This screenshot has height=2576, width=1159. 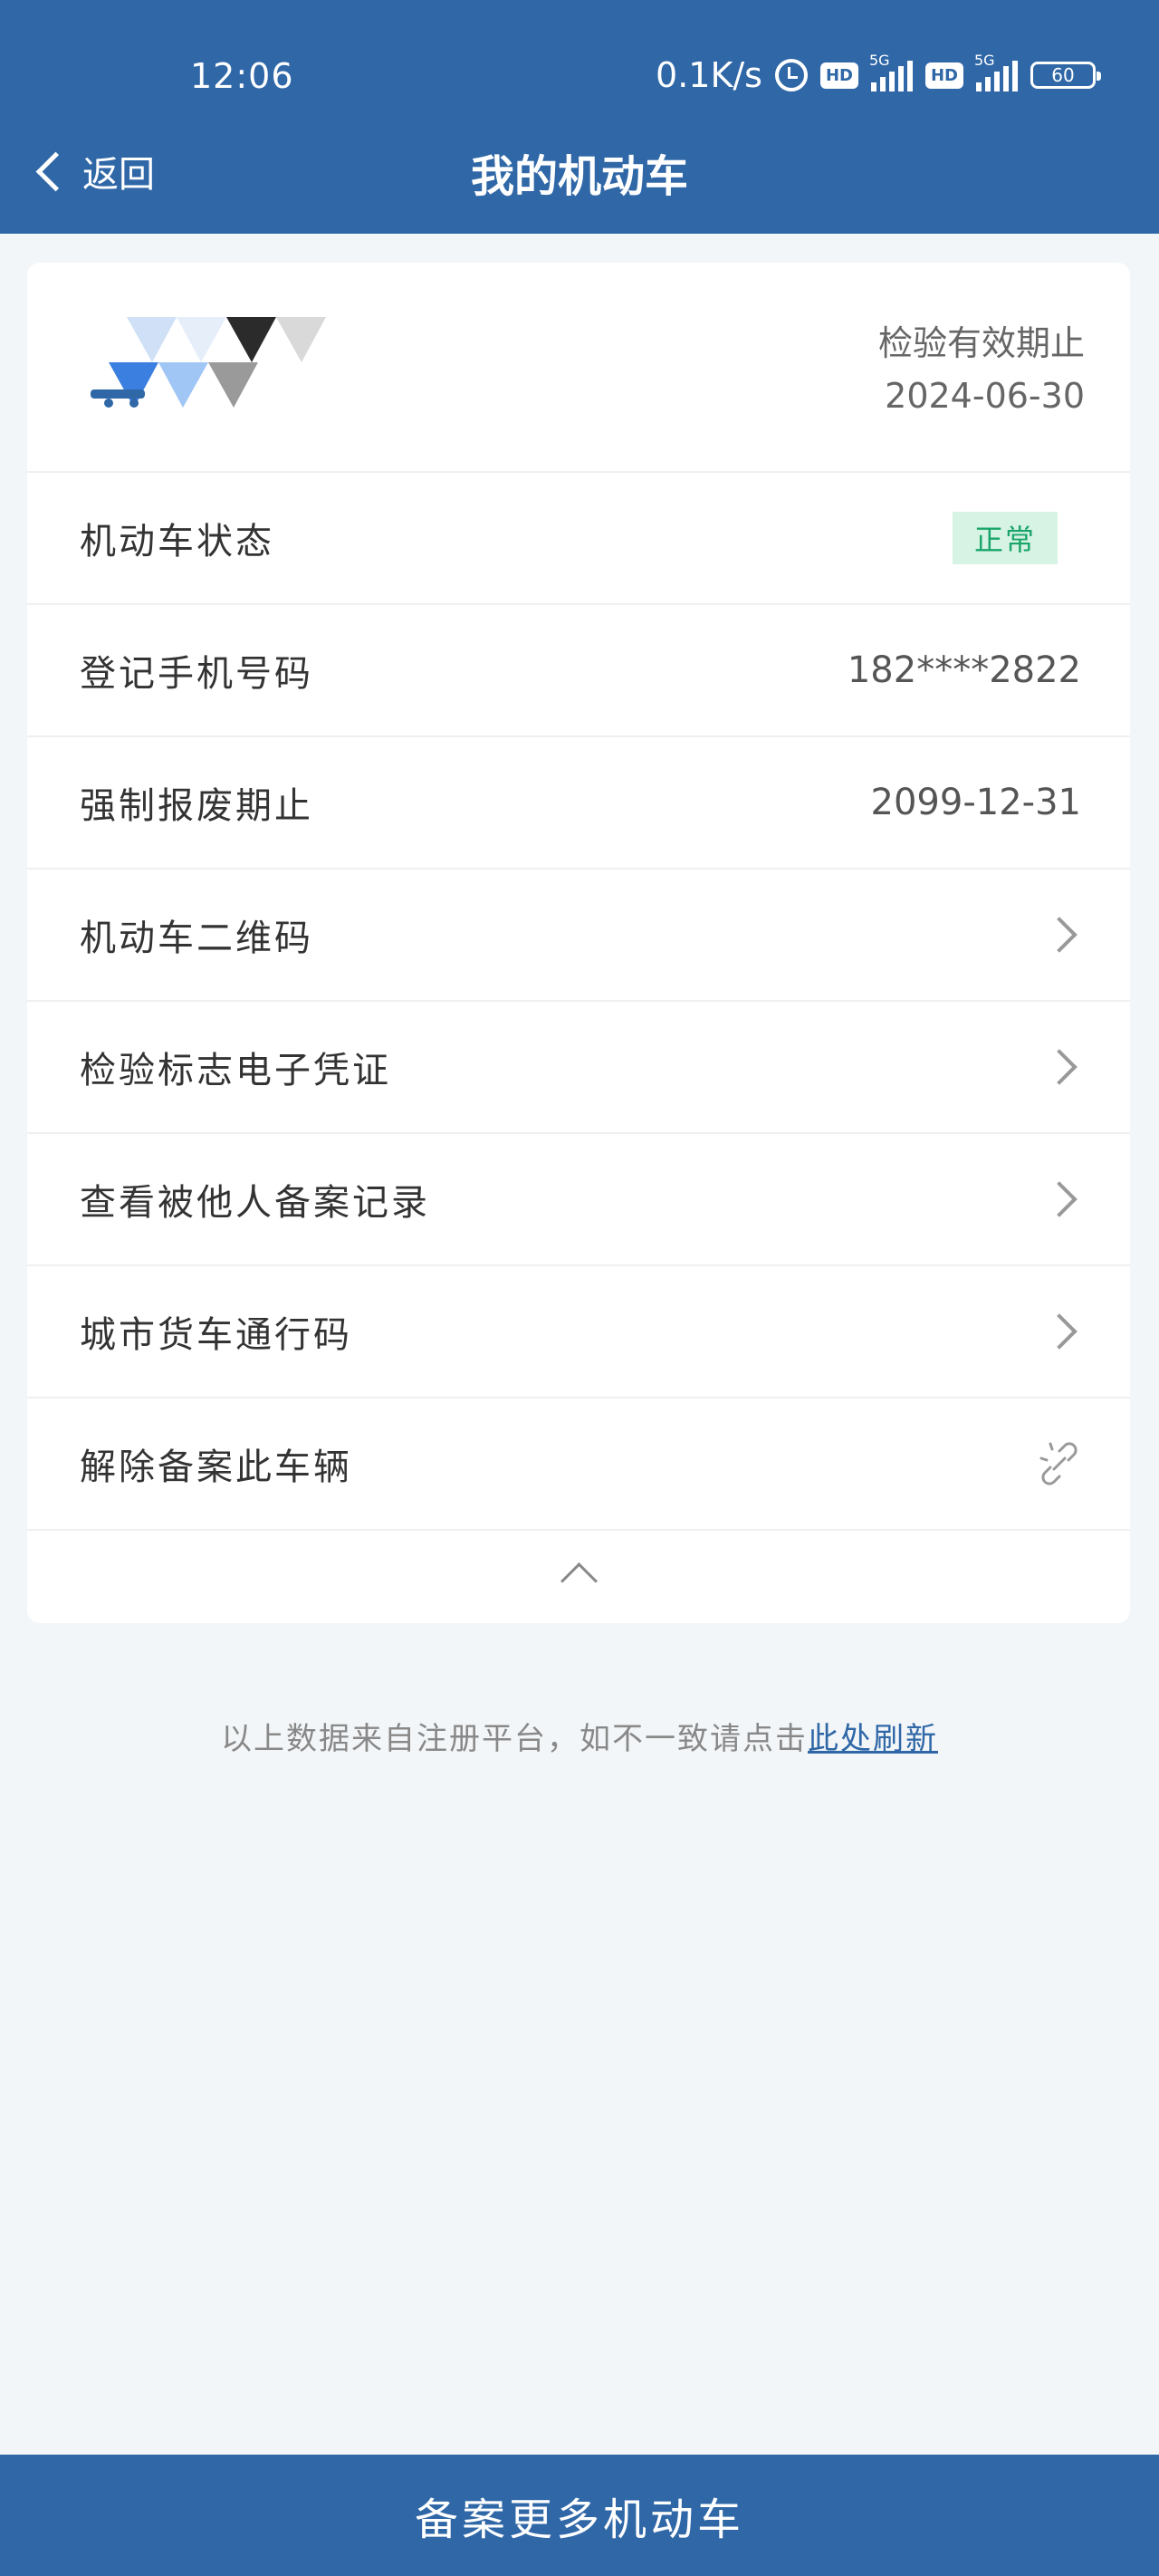 What do you see at coordinates (578, 1068) in the screenshot?
I see `row-e-certificate: 检验标志电子凭证` at bounding box center [578, 1068].